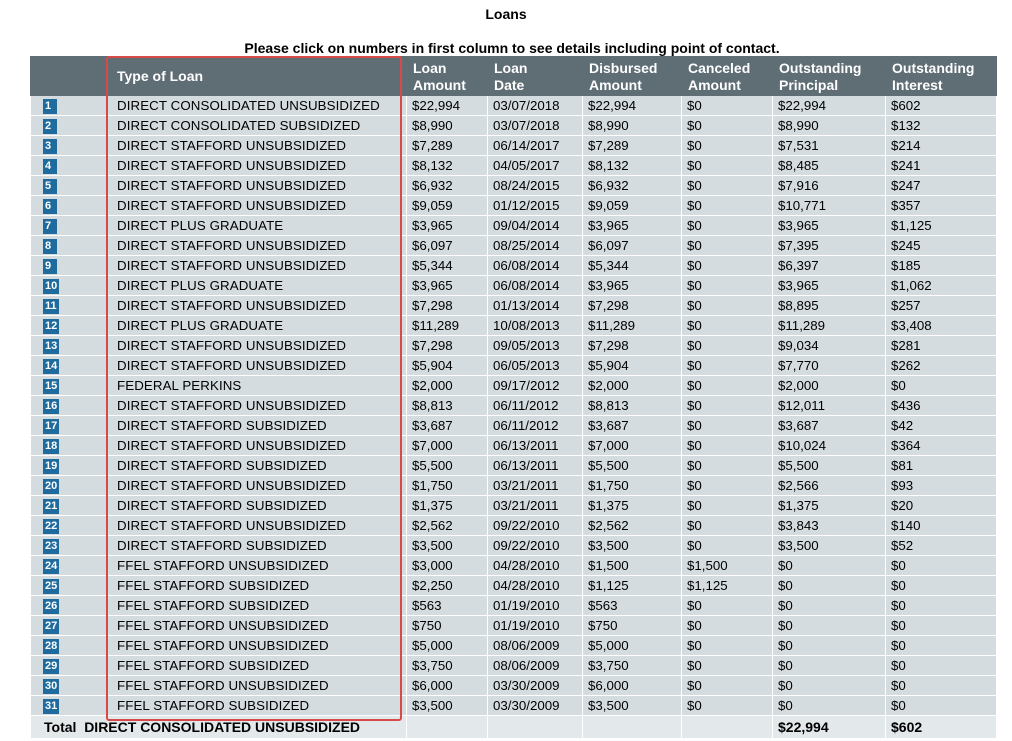 This screenshot has height=741, width=1012. What do you see at coordinates (941, 425) in the screenshot?
I see `outstanding-interest-cell: $42` at bounding box center [941, 425].